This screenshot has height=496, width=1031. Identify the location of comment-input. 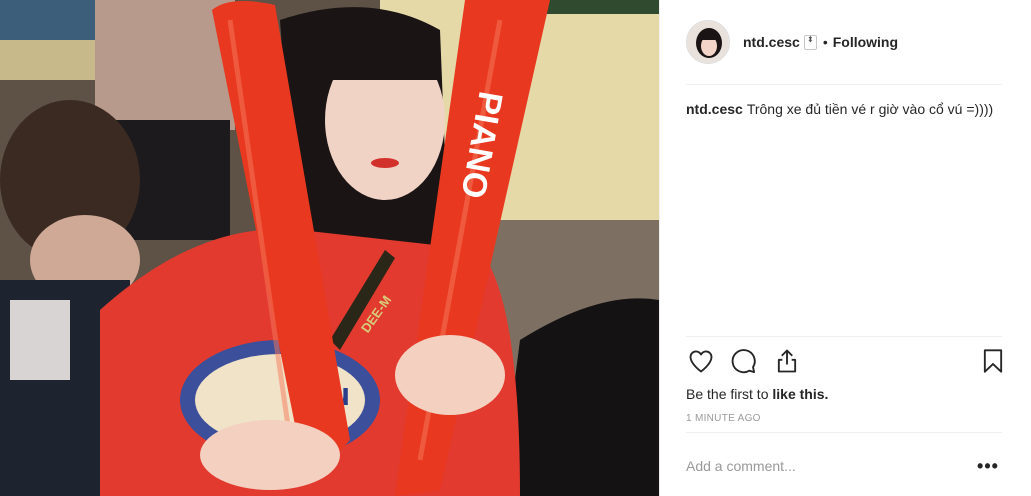
(830, 466).